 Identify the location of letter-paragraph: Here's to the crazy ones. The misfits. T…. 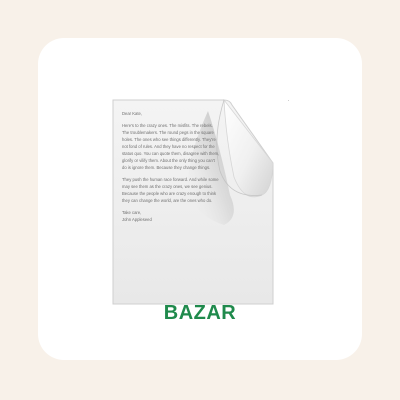
(171, 146).